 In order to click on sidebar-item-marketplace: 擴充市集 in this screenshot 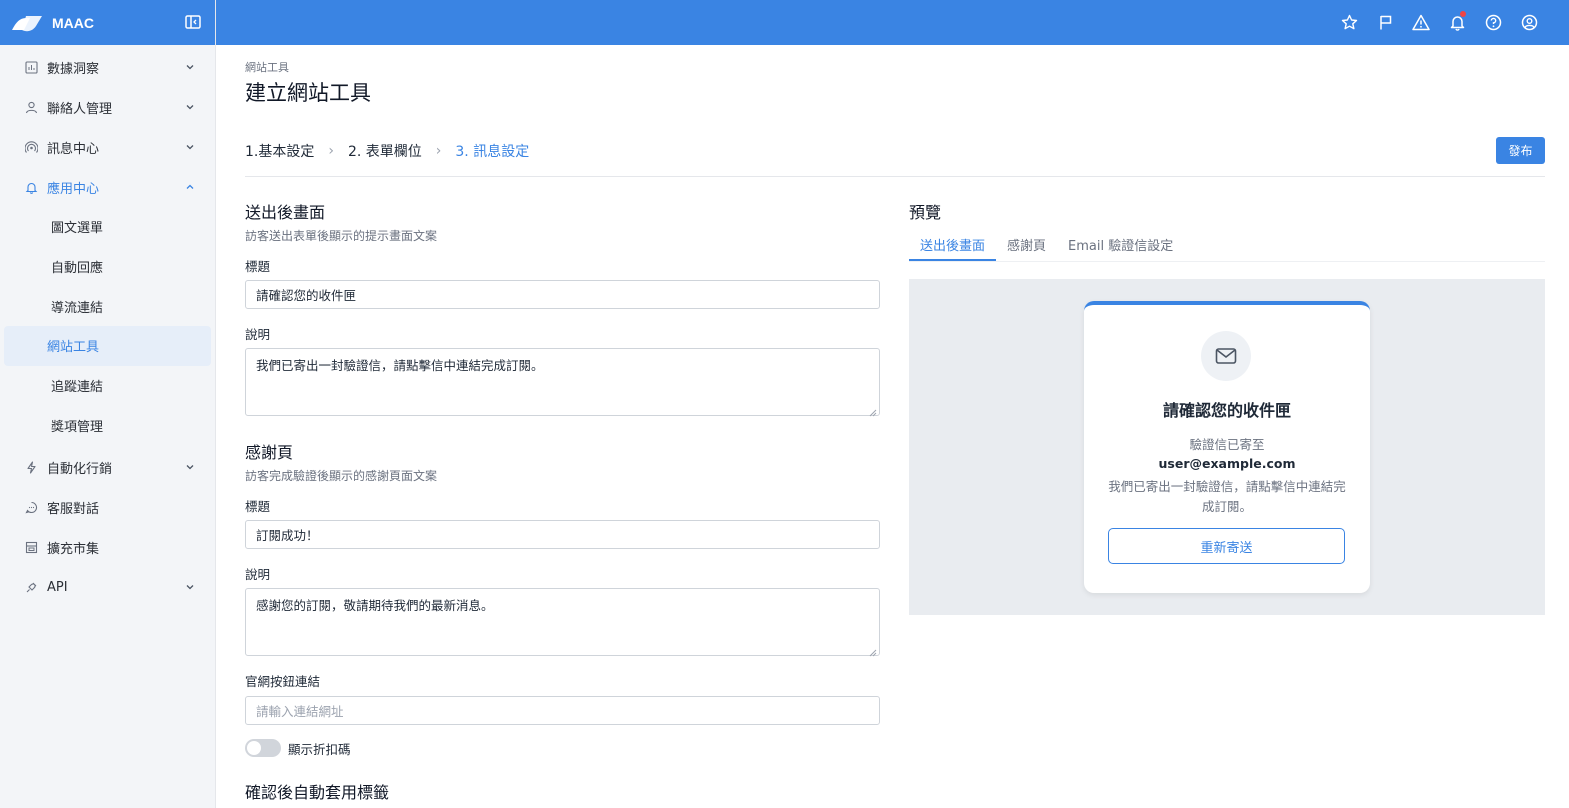, I will do `click(107, 547)`.